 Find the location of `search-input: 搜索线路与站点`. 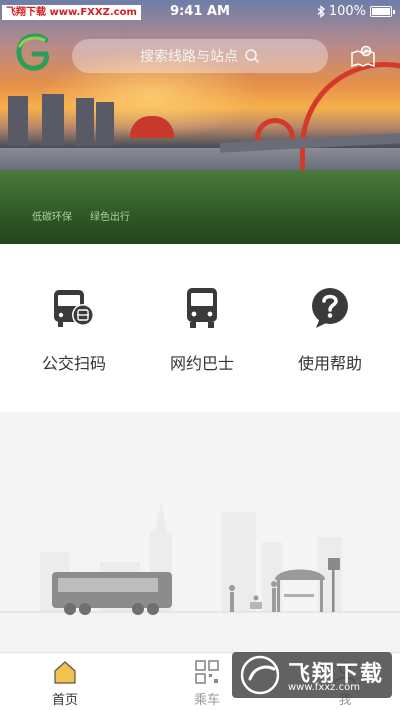

search-input: 搜索线路与站点 is located at coordinates (200, 56).